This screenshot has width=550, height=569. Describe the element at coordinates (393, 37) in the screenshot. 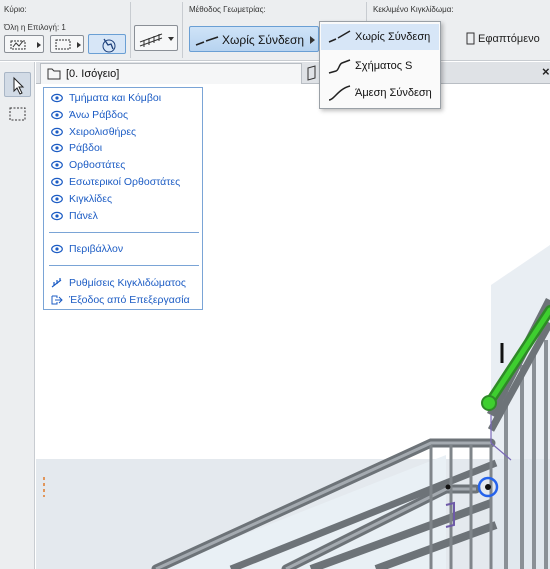

I see `dropdown-item-label: Χωρίς Σύνδεση` at that location.